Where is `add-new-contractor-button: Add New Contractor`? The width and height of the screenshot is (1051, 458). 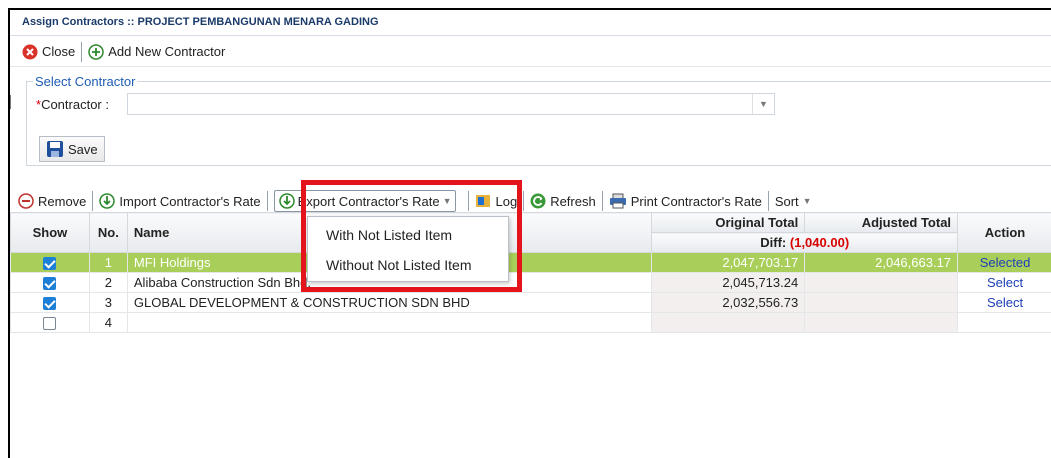
add-new-contractor-button: Add New Contractor is located at coordinates (157, 51).